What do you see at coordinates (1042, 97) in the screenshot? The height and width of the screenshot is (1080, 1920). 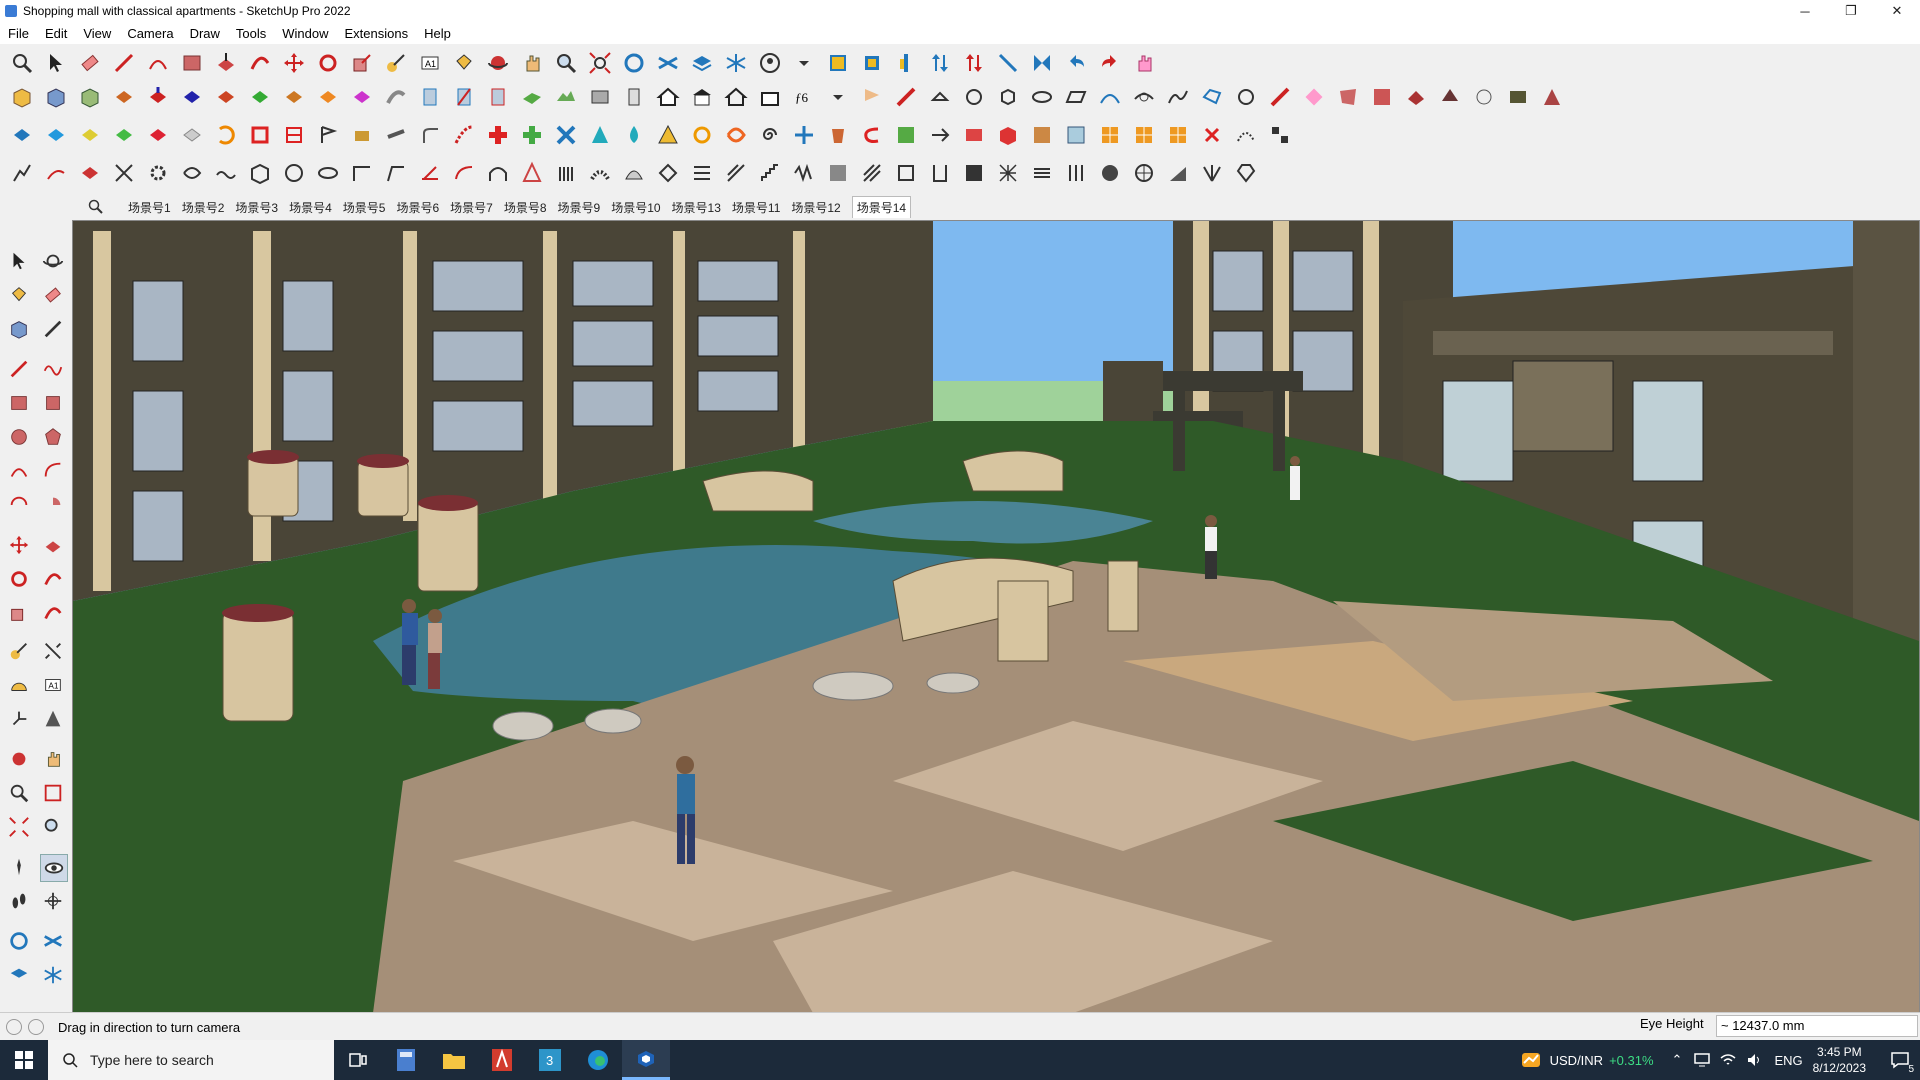 I see `ellipse-shape-icon` at bounding box center [1042, 97].